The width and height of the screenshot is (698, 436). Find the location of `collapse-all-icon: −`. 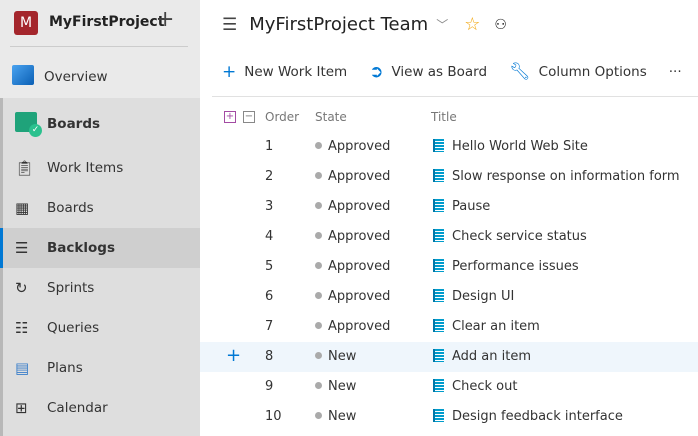

collapse-all-icon: − is located at coordinates (249, 117).